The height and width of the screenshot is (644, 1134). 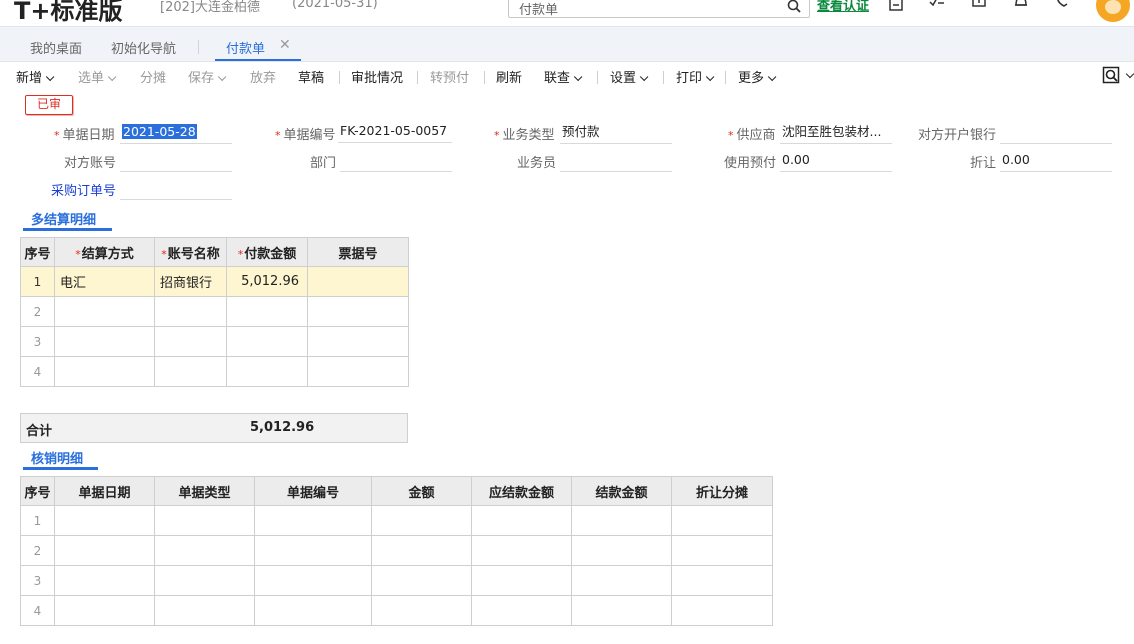 What do you see at coordinates (563, 76) in the screenshot?
I see `link-query-button: 联查` at bounding box center [563, 76].